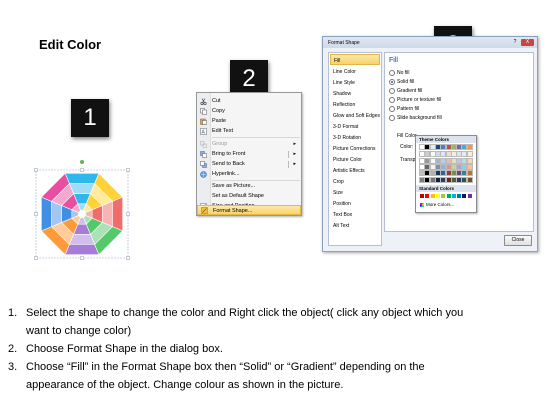 This screenshot has width=560, height=420. I want to click on nav-item-picture-color: Picture Color, so click(355, 159).